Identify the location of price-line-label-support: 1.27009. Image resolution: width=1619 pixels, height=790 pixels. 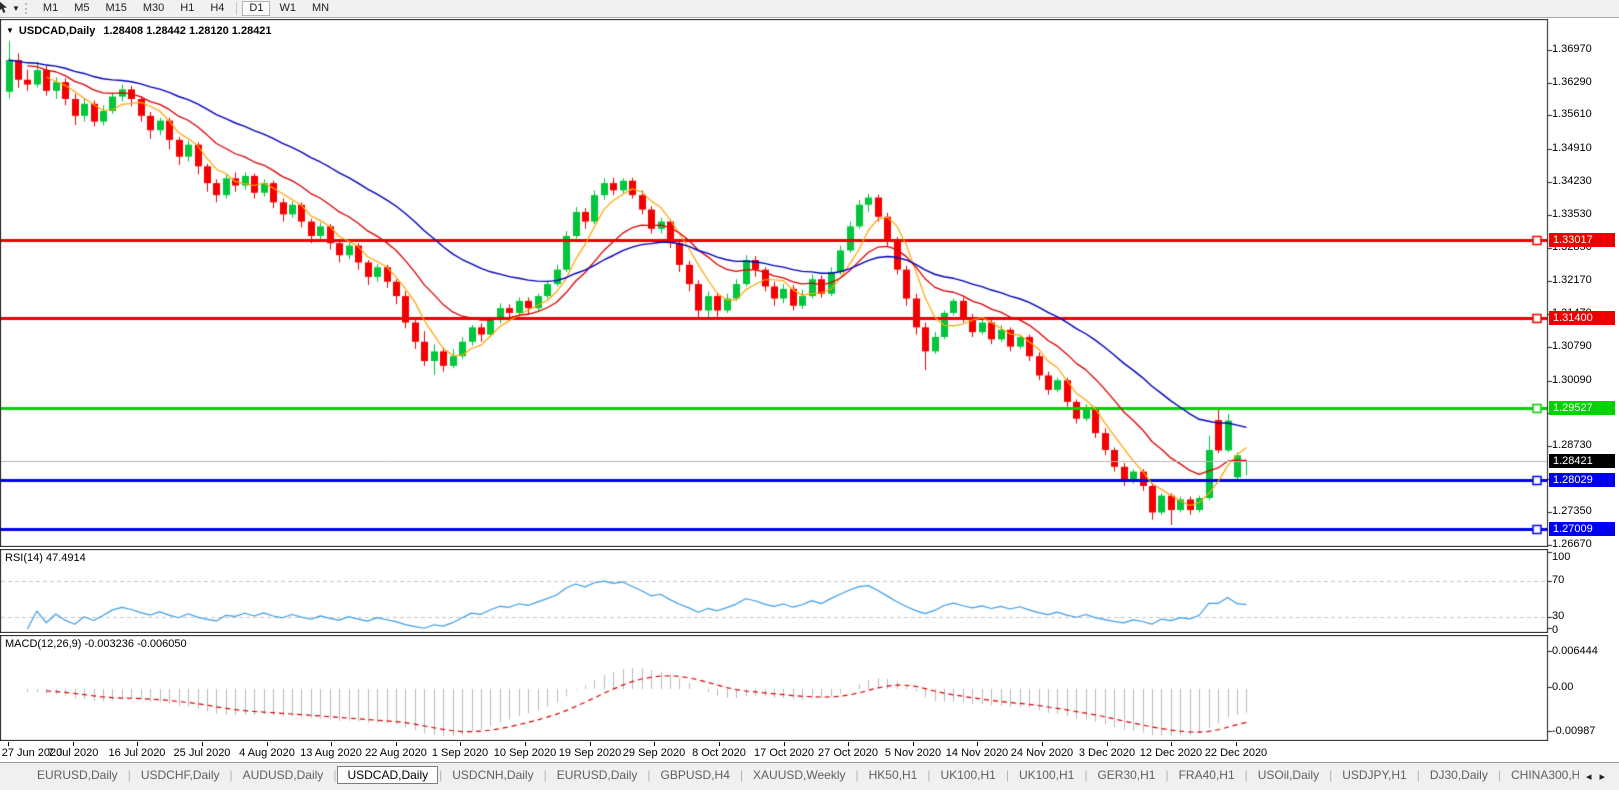
(1582, 529).